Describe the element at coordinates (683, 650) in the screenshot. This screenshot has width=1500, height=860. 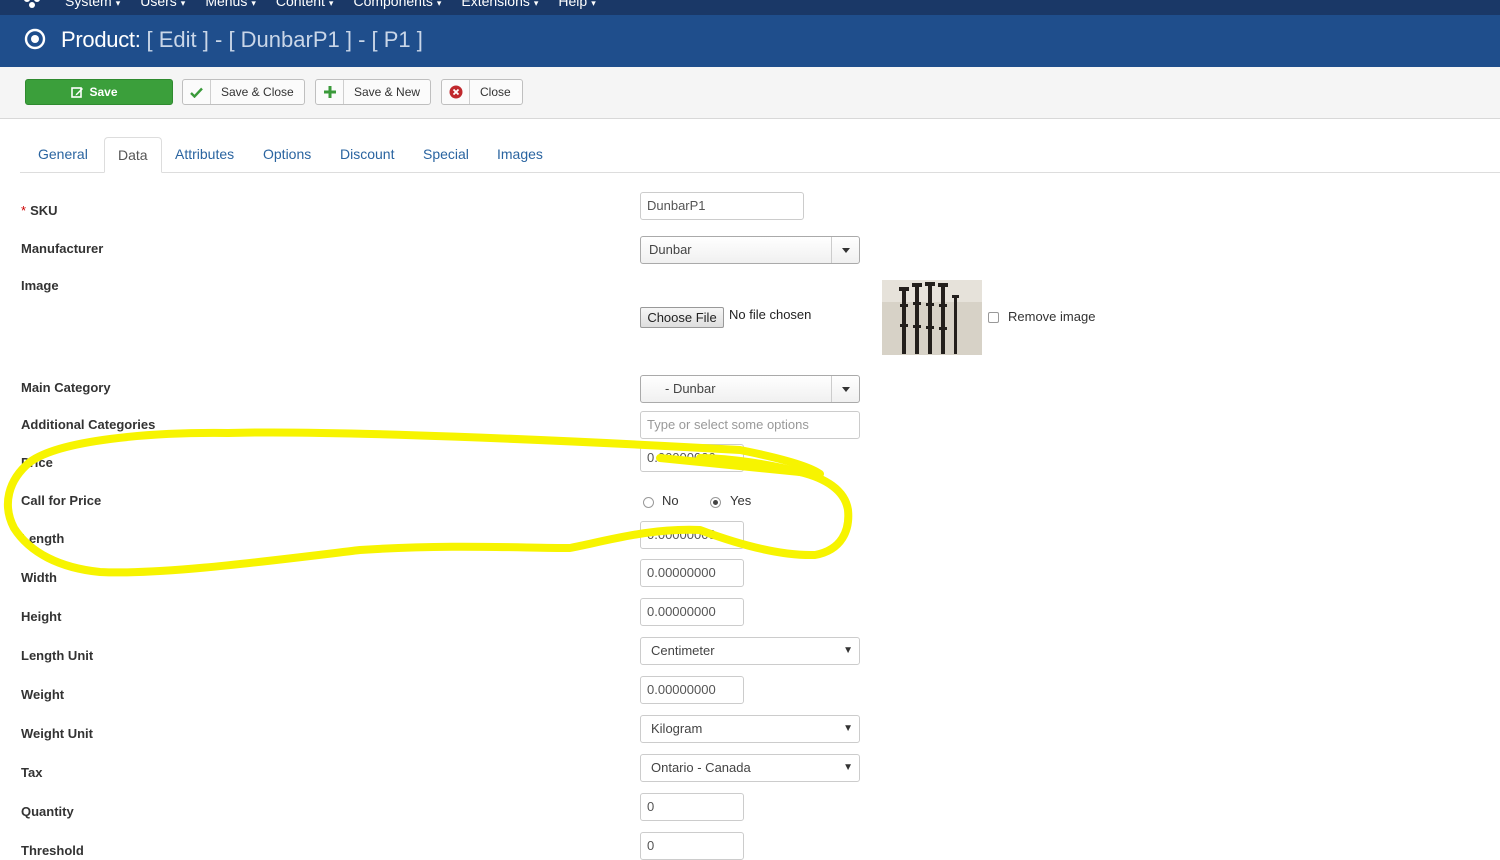
I see `length-unit-value: Centimeter` at that location.